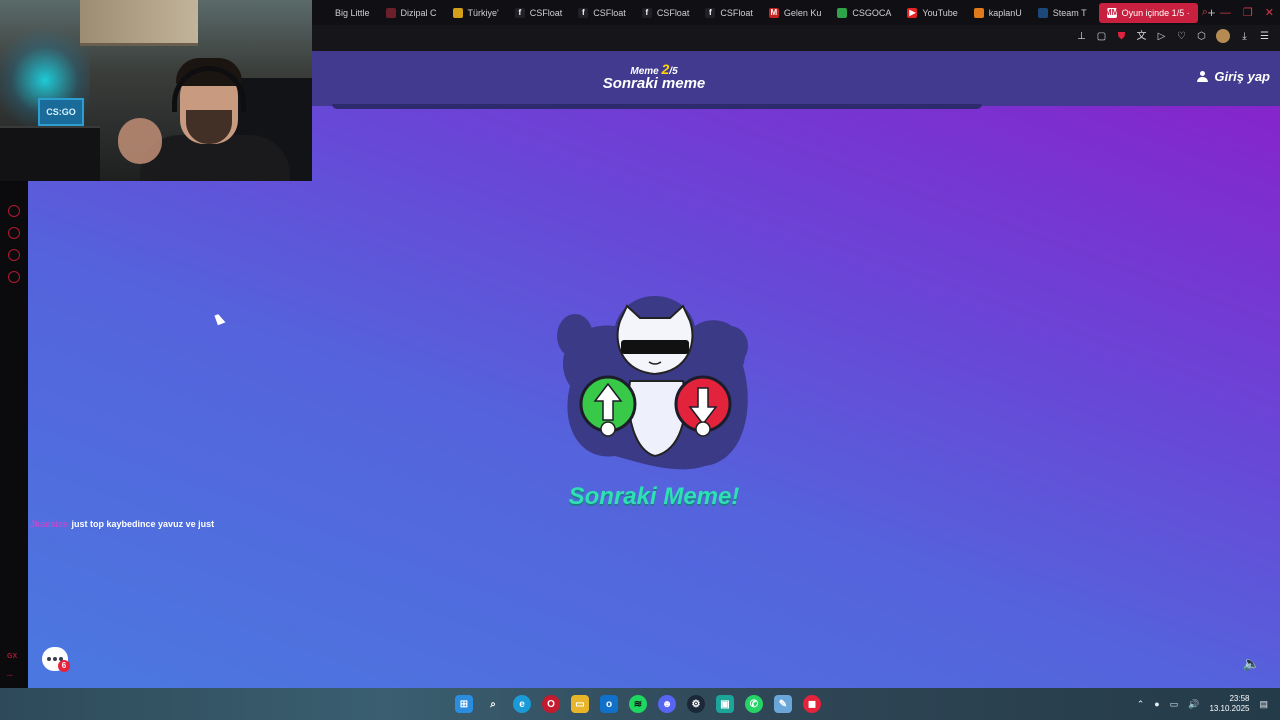 Image resolution: width=1280 pixels, height=720 pixels. I want to click on microphone-icon: ●, so click(1156, 704).